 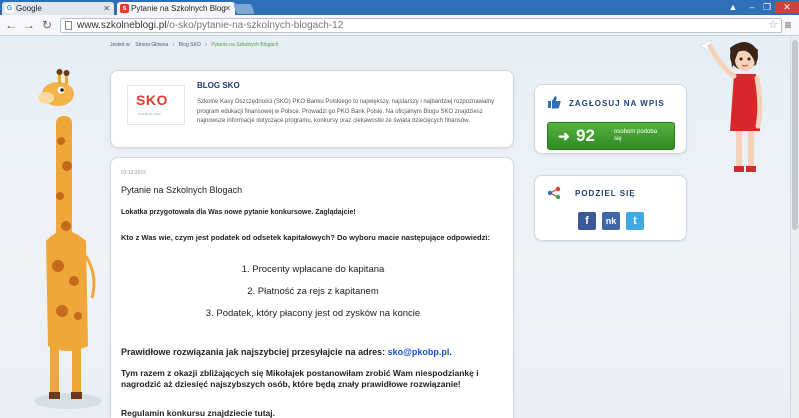 What do you see at coordinates (419, 352) in the screenshot?
I see `email-link: sko@pkobp.pl` at bounding box center [419, 352].